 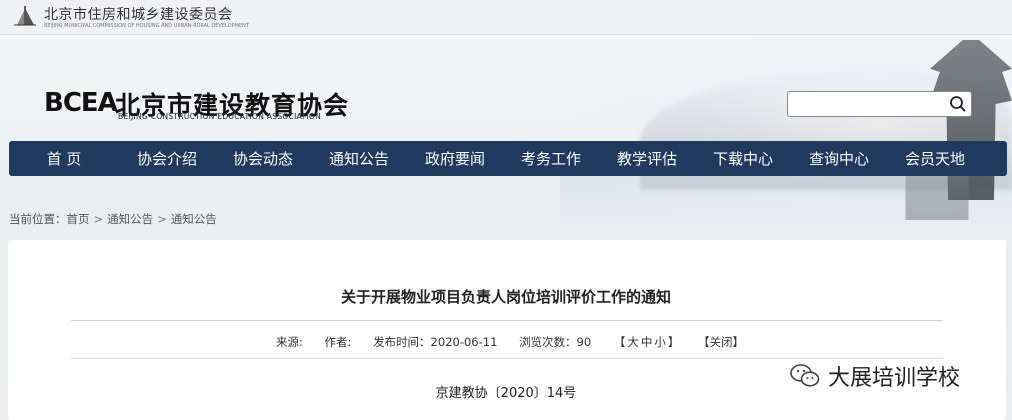 I want to click on nav-item-notices: 通知公告, so click(x=359, y=158).